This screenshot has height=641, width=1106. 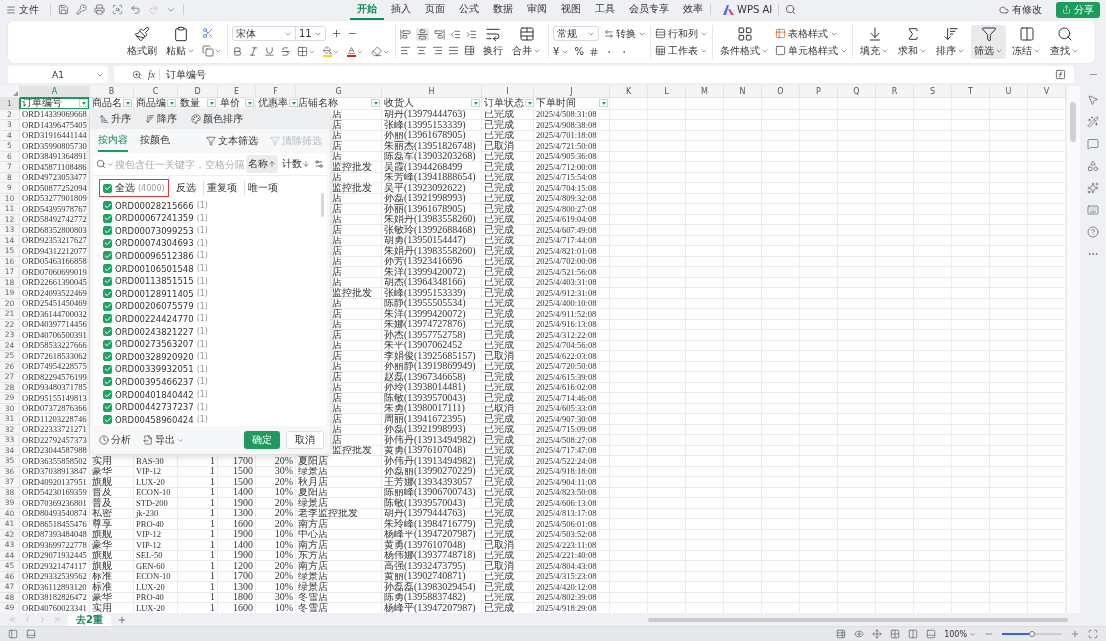 I want to click on column-header: J, so click(x=572, y=92).